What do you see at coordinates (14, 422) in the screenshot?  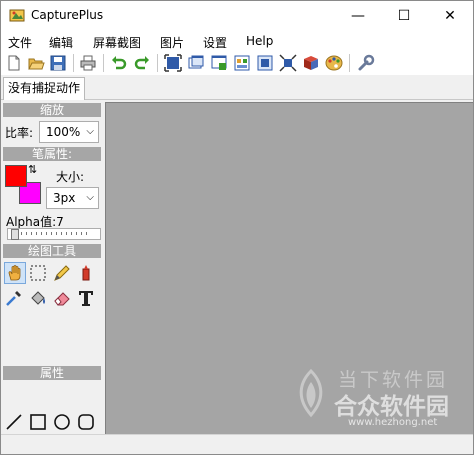 I see `line-icon` at bounding box center [14, 422].